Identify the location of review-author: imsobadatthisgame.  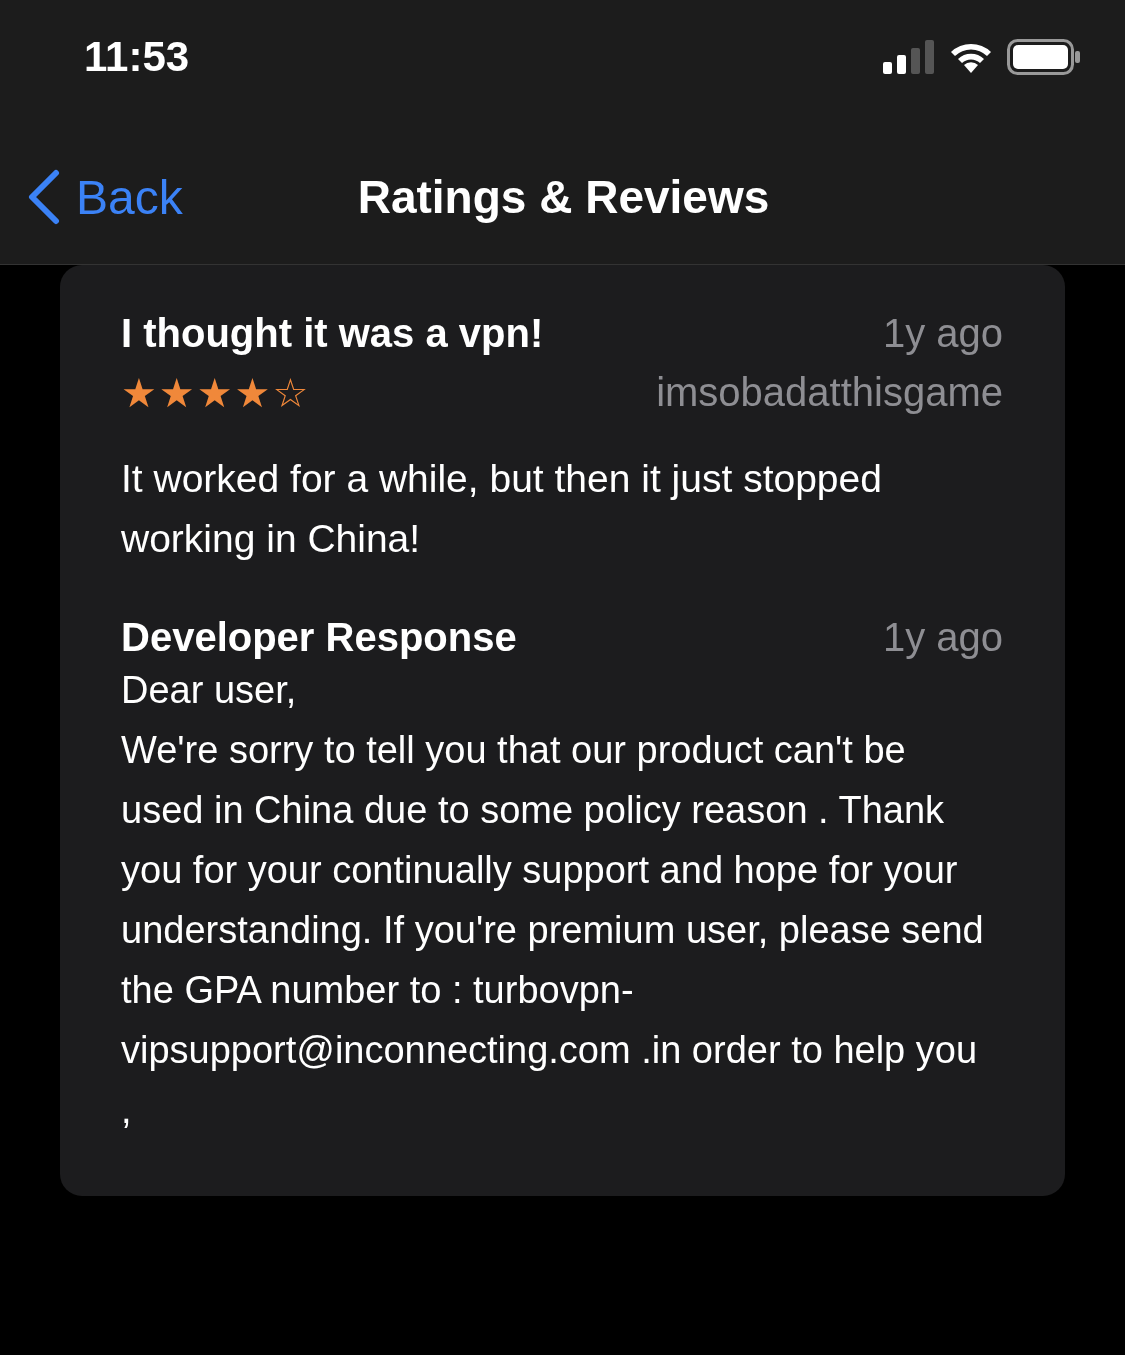
(829, 392).